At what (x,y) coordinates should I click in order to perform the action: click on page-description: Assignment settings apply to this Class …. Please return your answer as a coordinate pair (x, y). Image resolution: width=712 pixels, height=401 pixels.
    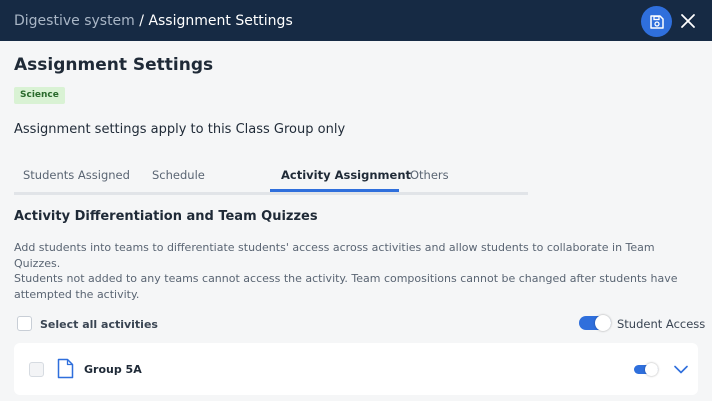
    Looking at the image, I should click on (180, 129).